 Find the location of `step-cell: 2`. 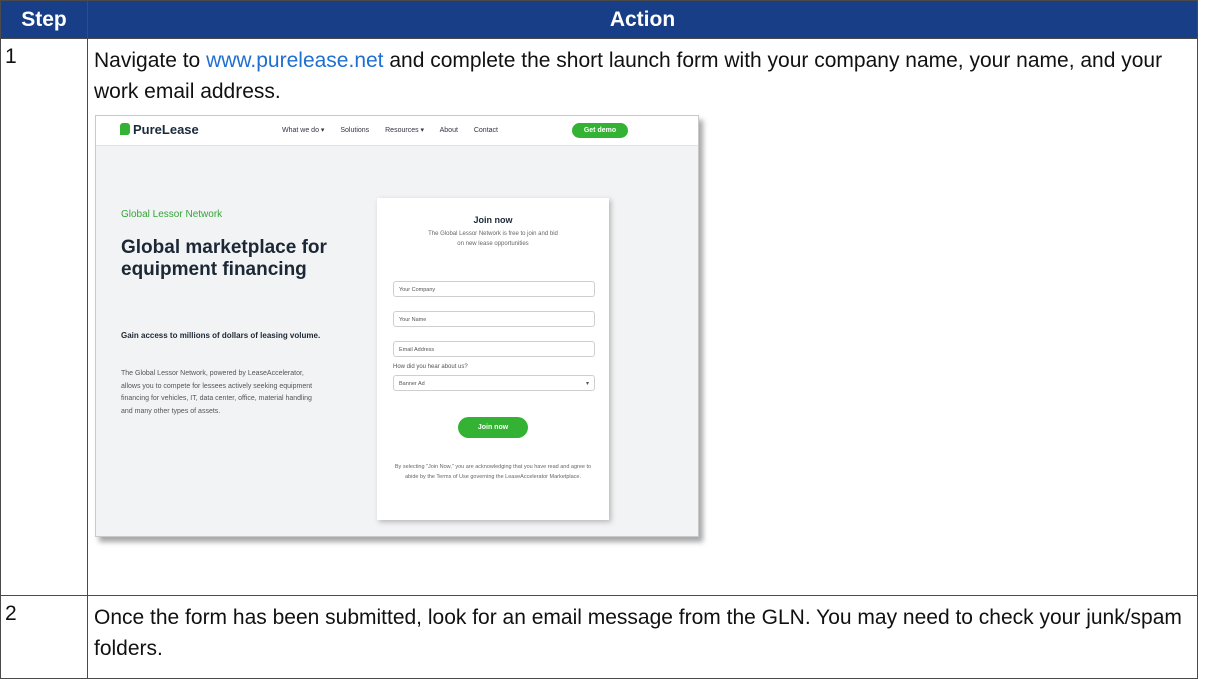

step-cell: 2 is located at coordinates (44, 636).